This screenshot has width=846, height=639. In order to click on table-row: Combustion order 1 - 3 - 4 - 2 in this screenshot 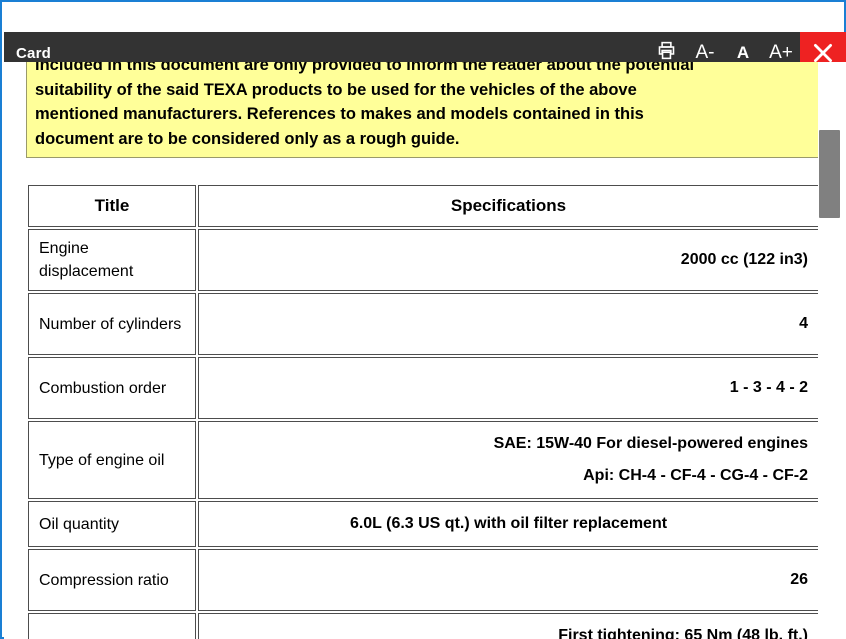, I will do `click(423, 388)`.